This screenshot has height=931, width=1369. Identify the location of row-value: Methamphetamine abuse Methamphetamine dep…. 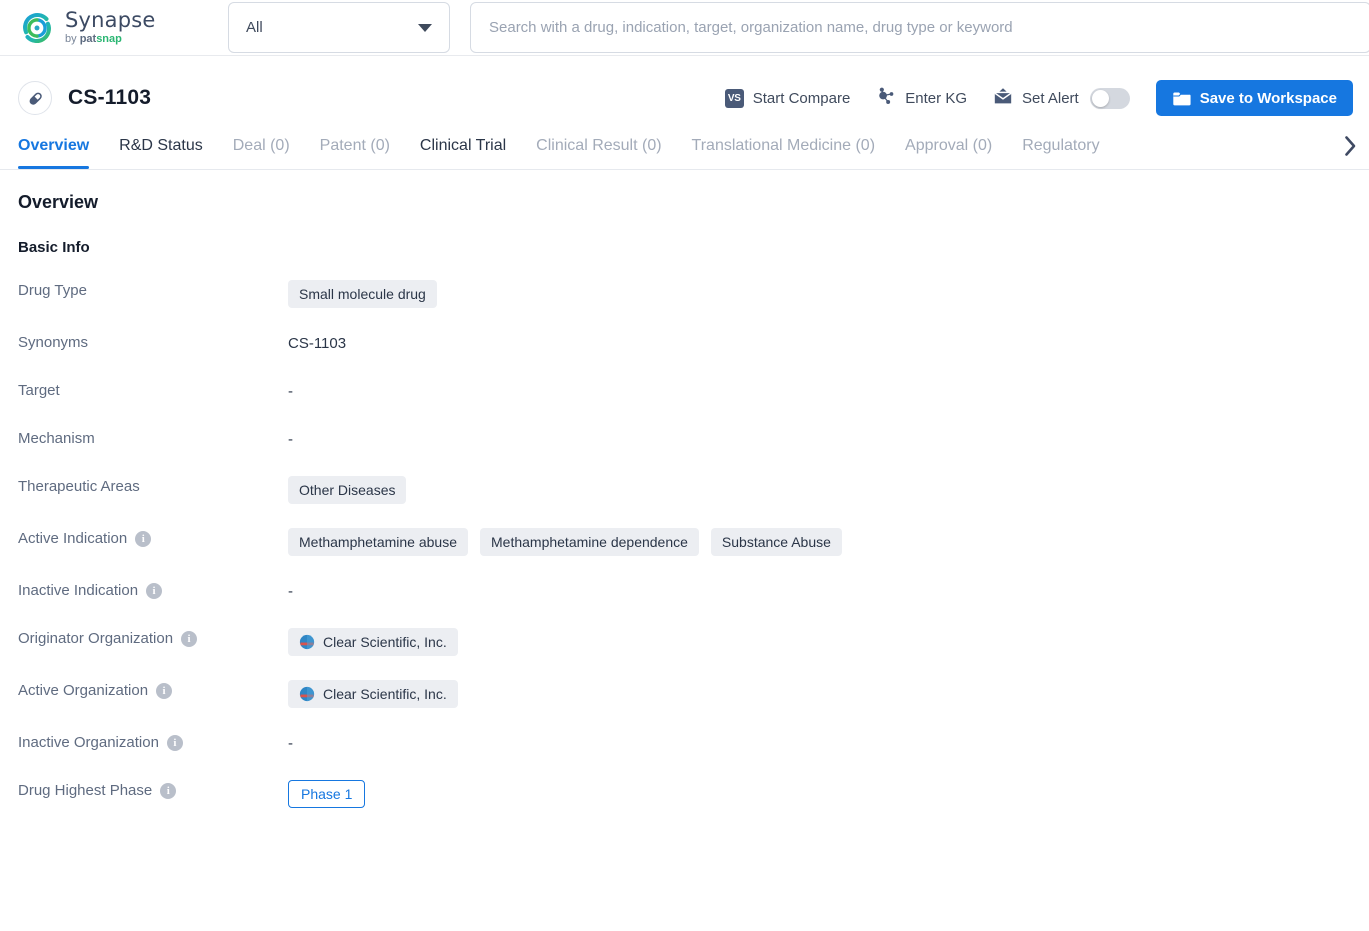
(565, 541).